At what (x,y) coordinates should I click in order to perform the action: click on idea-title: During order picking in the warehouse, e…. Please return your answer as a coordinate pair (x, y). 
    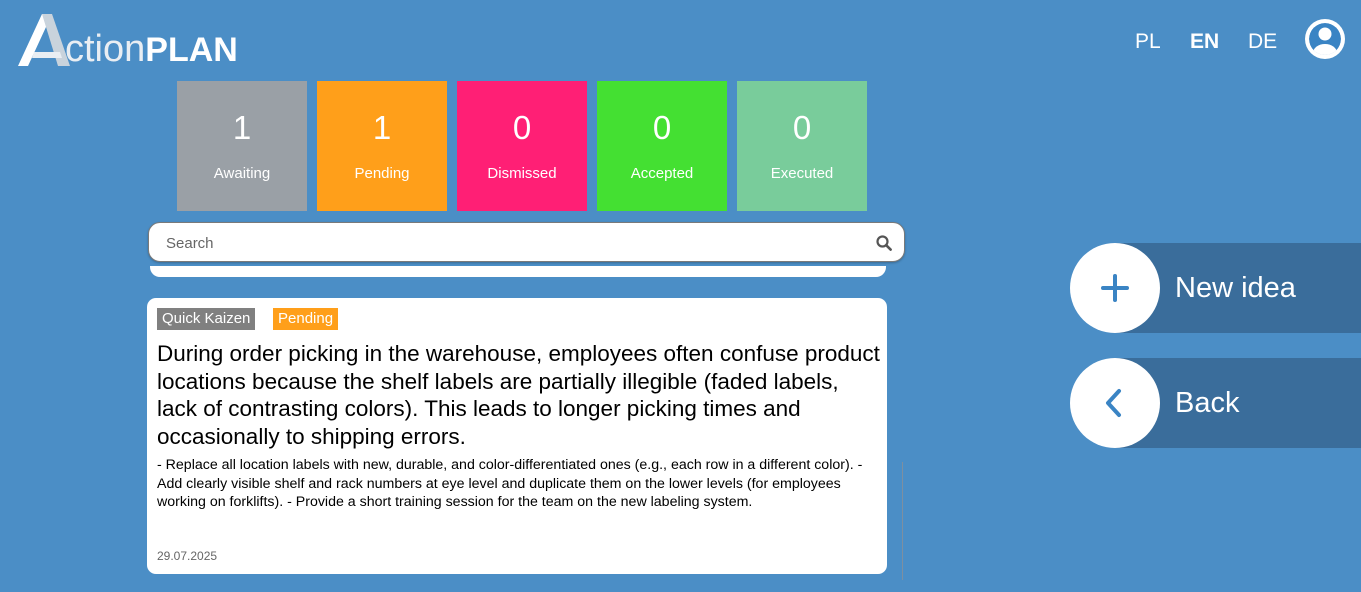
    Looking at the image, I should click on (518, 395).